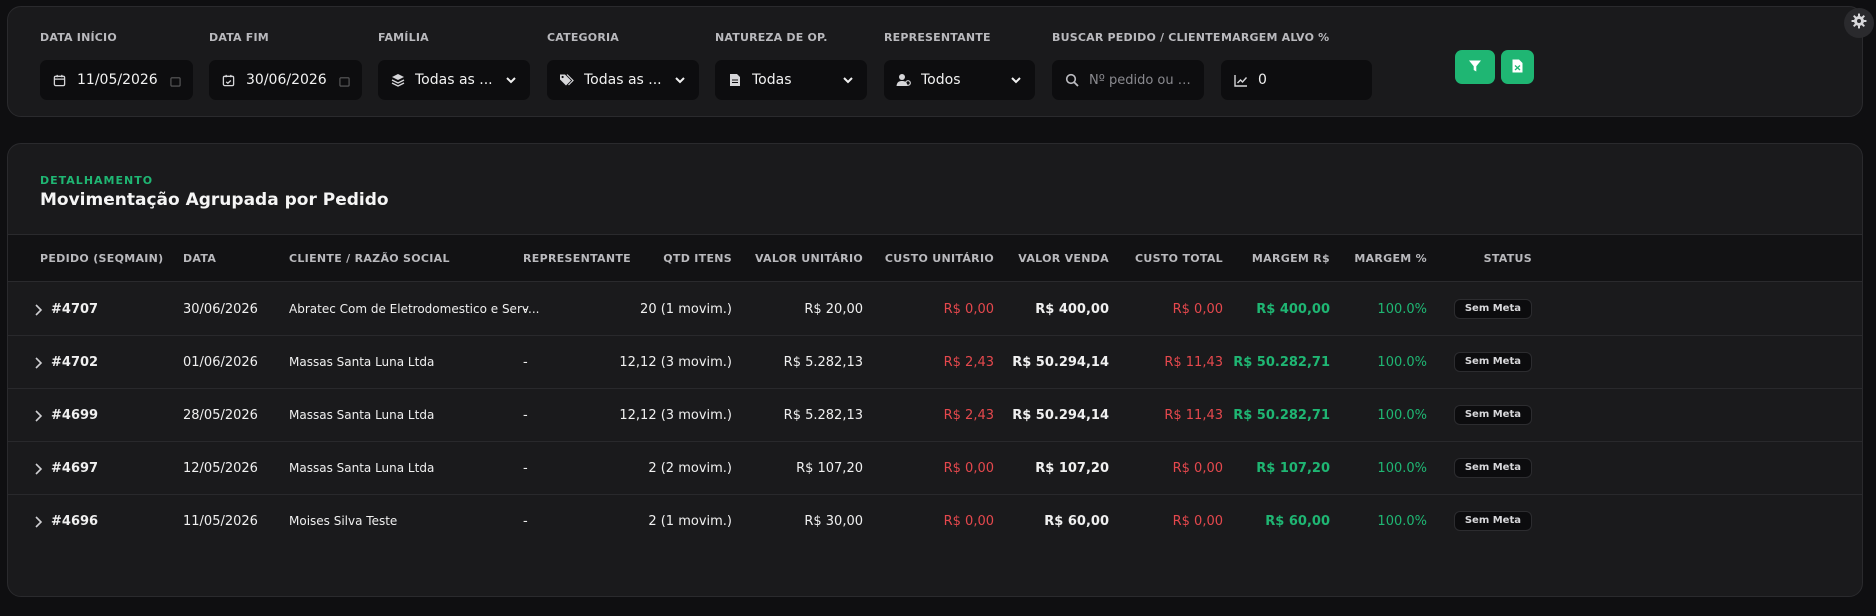 The image size is (1876, 616). Describe the element at coordinates (959, 80) in the screenshot. I see `representante-select: Todos` at that location.